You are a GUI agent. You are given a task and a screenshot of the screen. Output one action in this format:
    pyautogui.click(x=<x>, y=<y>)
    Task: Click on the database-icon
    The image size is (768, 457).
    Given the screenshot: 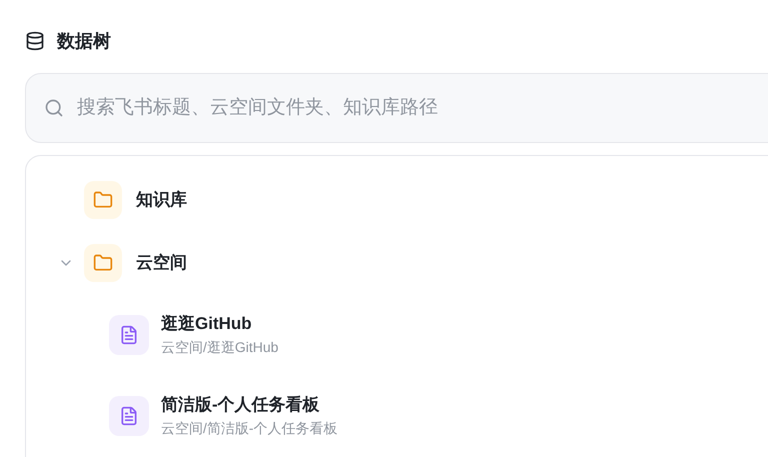 What is the action you would take?
    pyautogui.click(x=35, y=41)
    